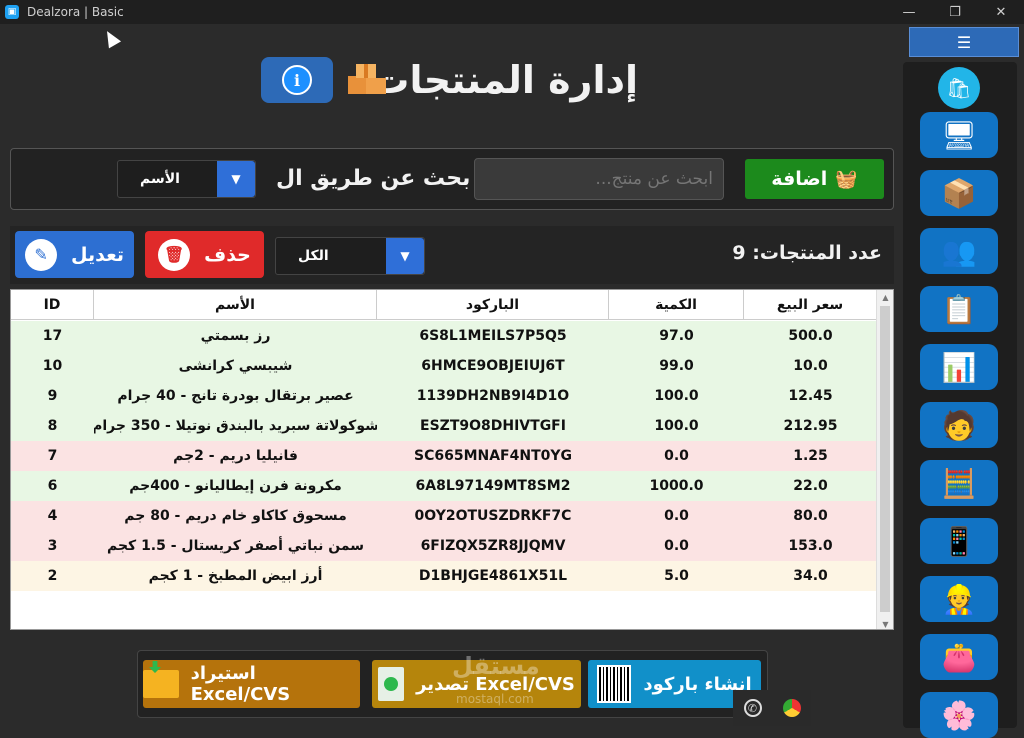  I want to click on document-export-icon, so click(391, 684).